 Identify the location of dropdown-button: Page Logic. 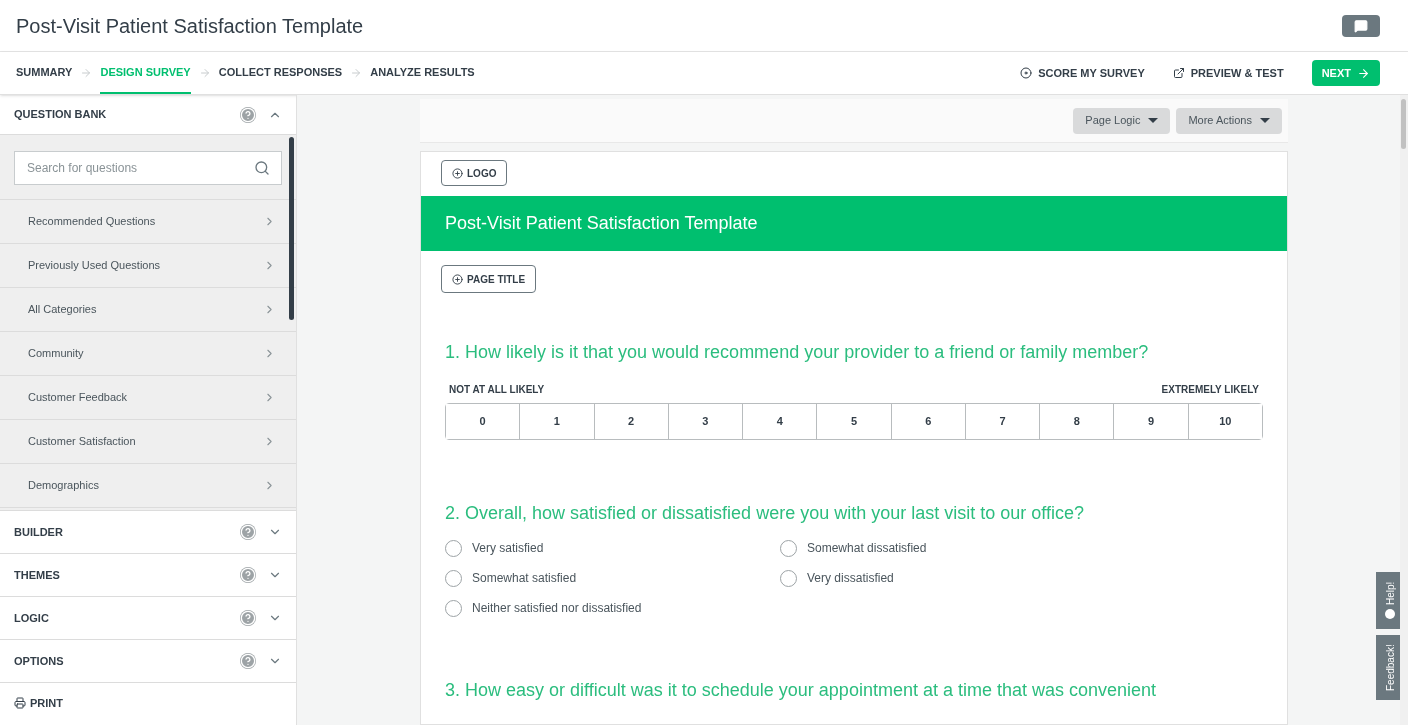
(1122, 120).